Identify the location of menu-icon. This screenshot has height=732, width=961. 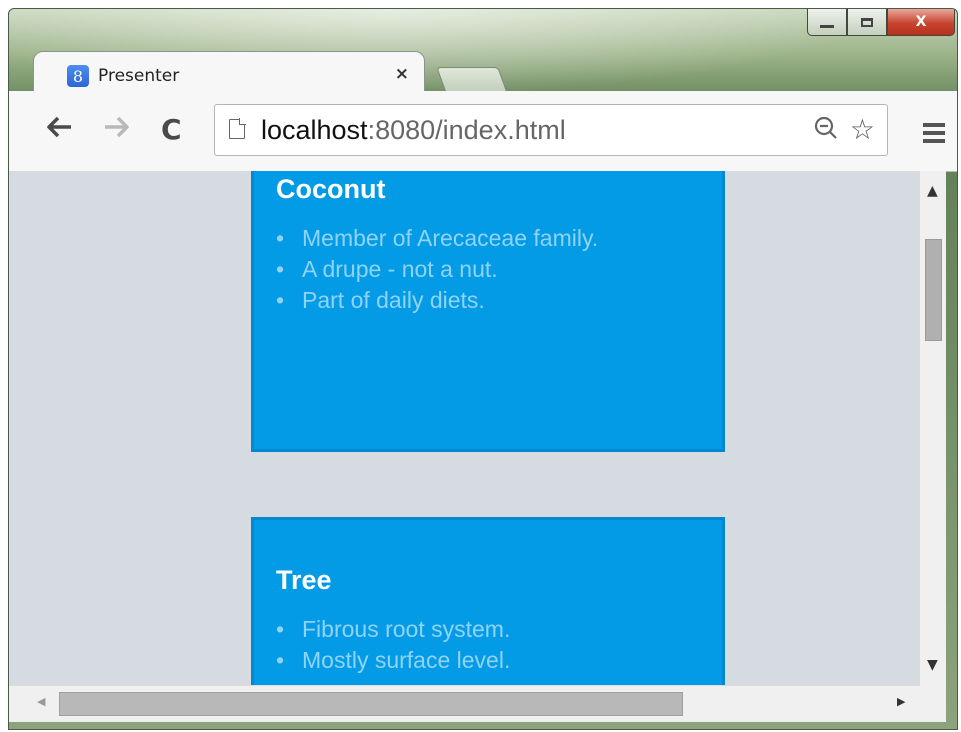
(934, 135).